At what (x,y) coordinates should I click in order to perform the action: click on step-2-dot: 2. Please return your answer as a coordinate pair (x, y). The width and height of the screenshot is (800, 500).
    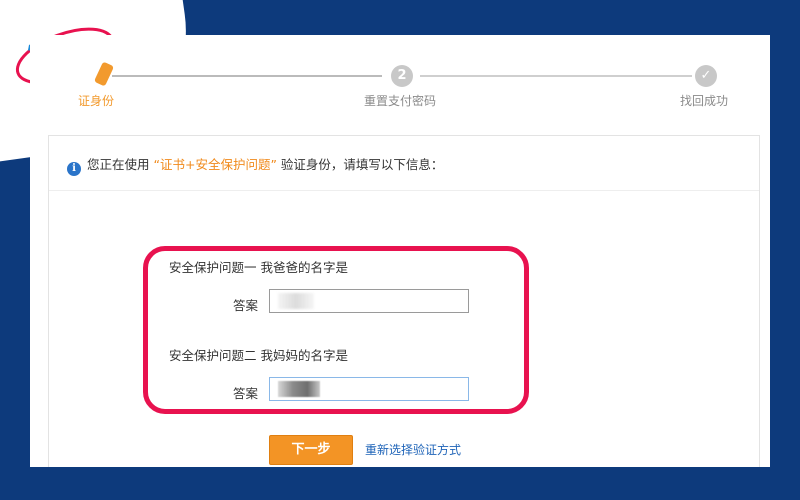
    Looking at the image, I should click on (402, 76).